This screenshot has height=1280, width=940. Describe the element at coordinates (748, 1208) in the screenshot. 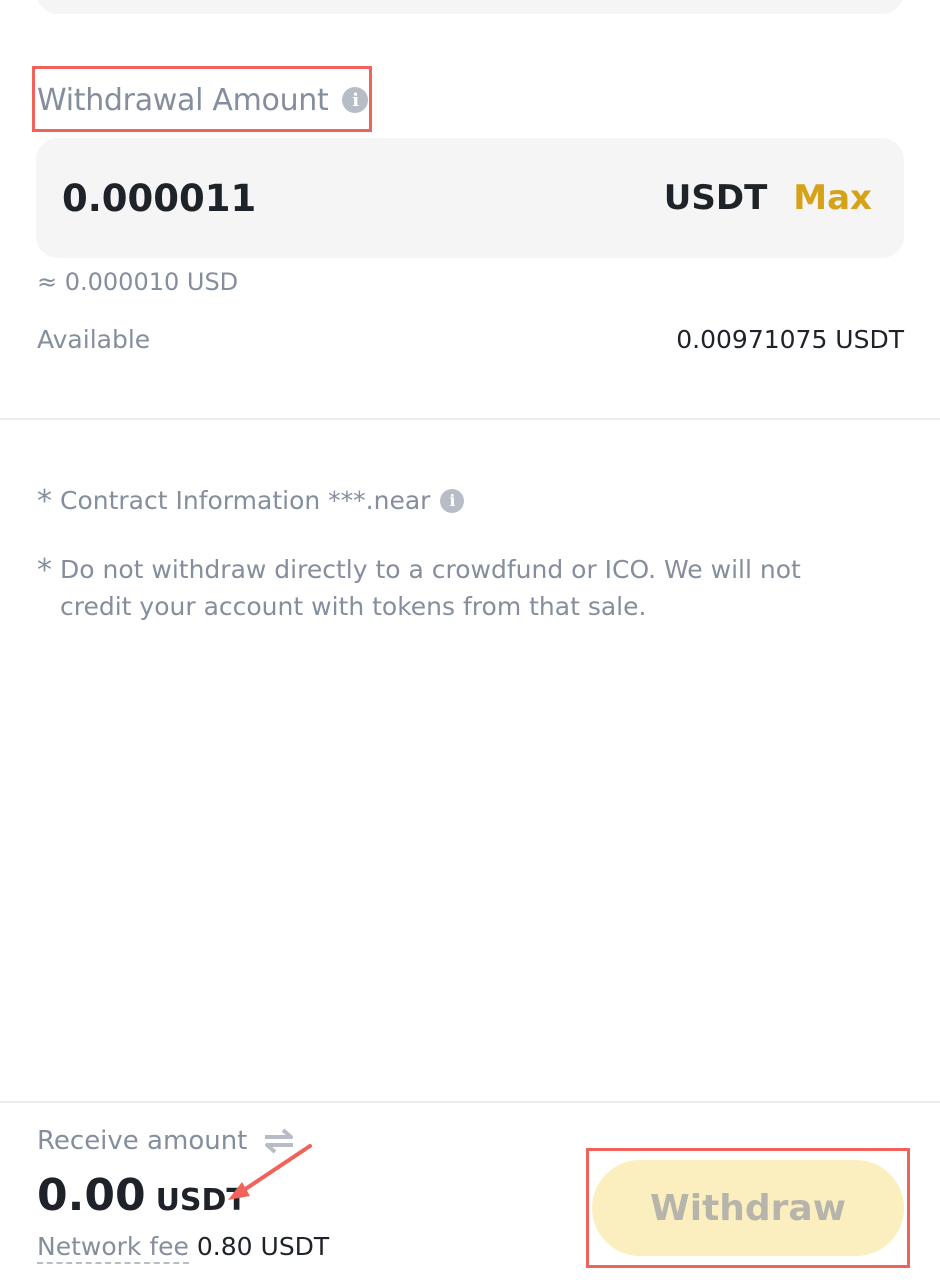

I see `withdraw-button: Withdraw` at that location.